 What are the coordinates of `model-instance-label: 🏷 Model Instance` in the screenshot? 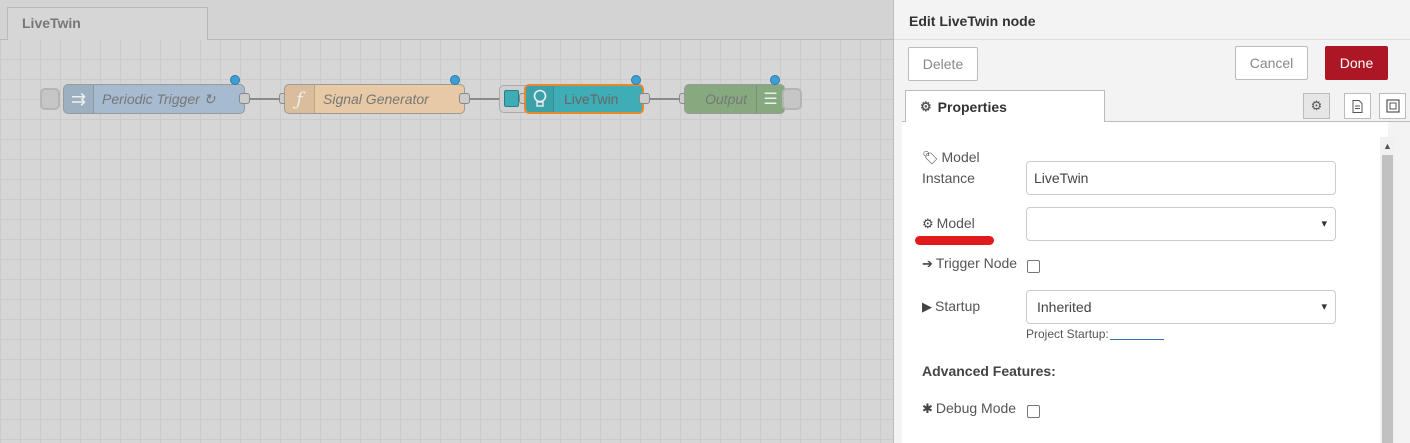 It's located at (957, 167).